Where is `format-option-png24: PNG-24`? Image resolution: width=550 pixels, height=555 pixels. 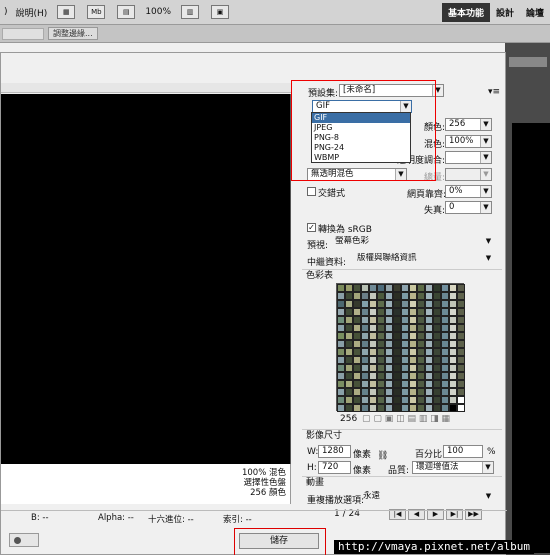
format-option-png24: PNG-24 is located at coordinates (361, 148).